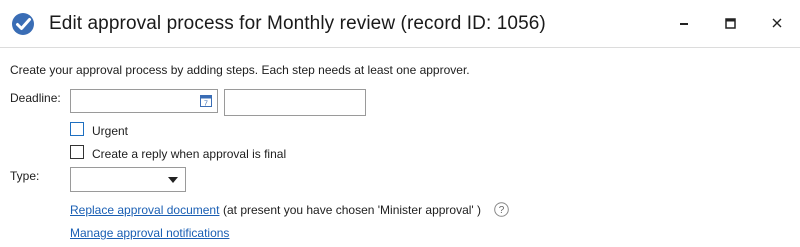 The width and height of the screenshot is (800, 247). I want to click on close-button, so click(777, 23).